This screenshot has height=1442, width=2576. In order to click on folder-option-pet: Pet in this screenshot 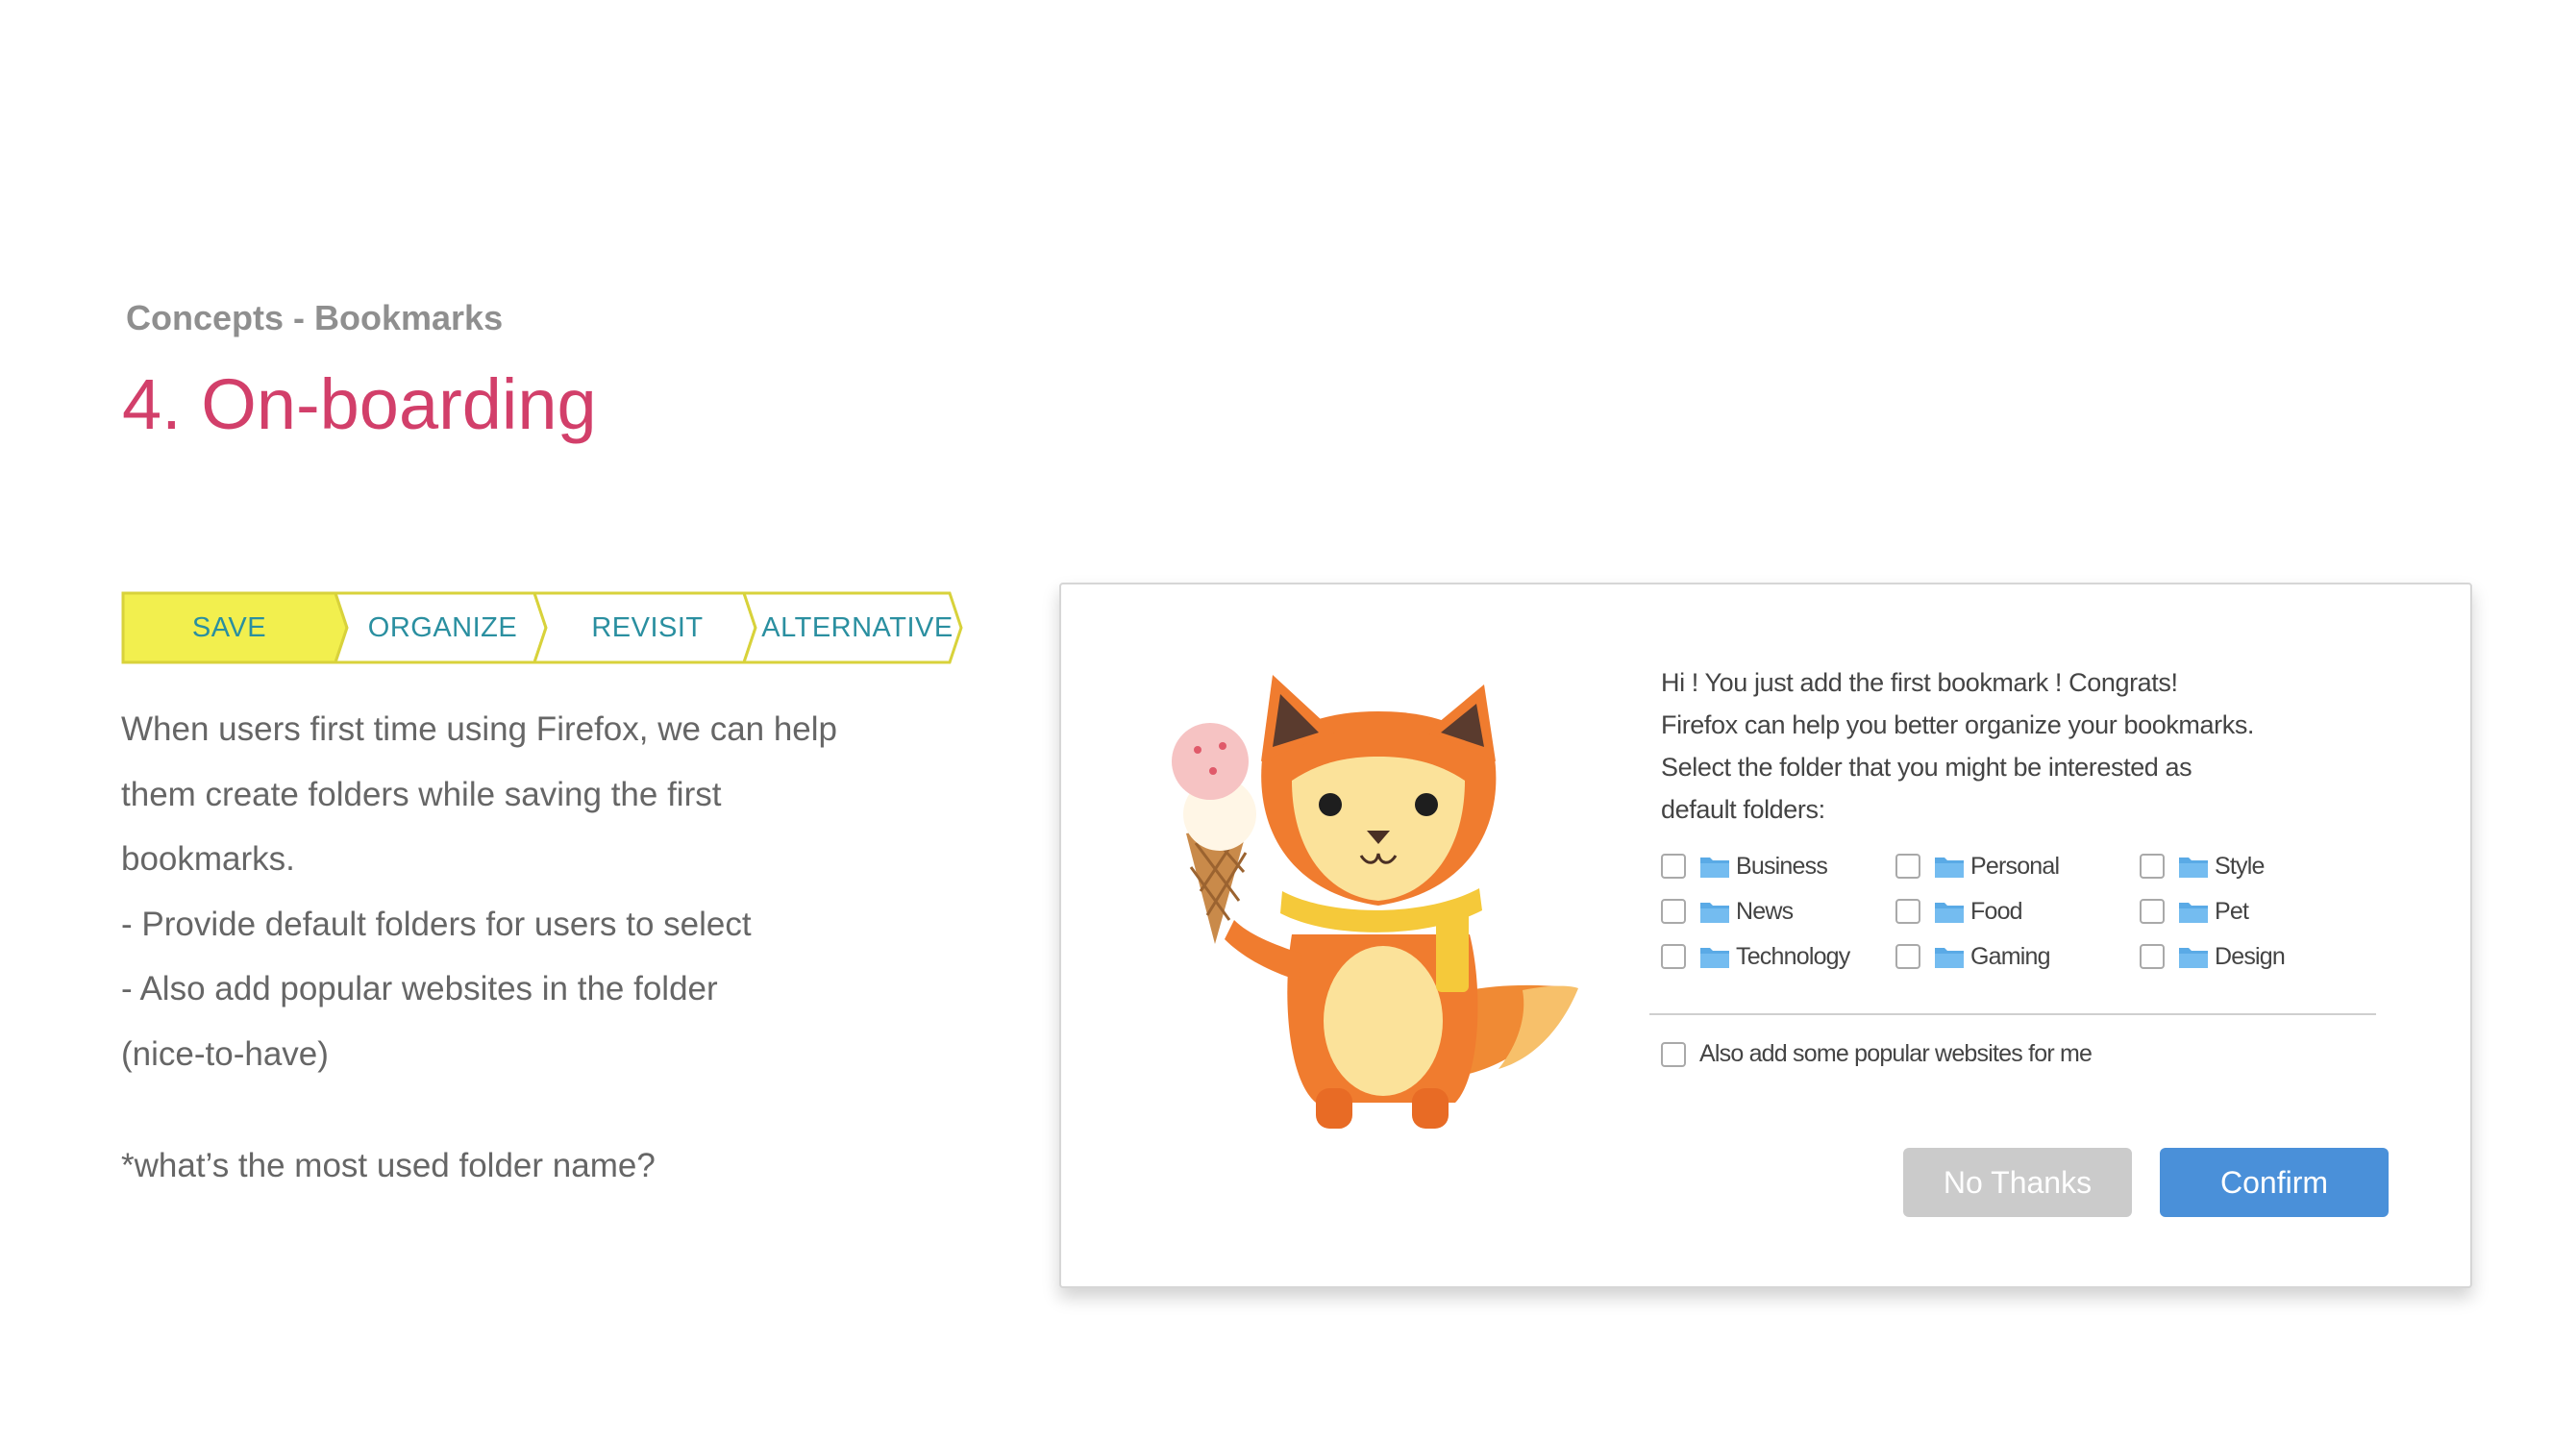, I will do `click(2194, 911)`.